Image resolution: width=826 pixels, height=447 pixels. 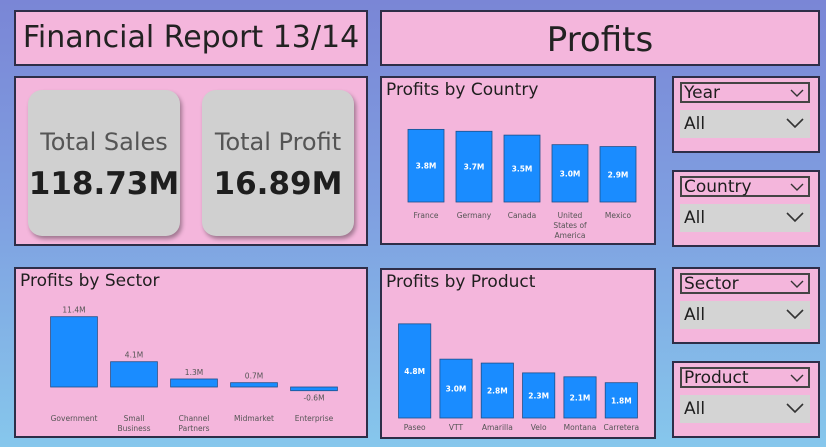 What do you see at coordinates (522, 169) in the screenshot?
I see `bar-data-label: 3.5M` at bounding box center [522, 169].